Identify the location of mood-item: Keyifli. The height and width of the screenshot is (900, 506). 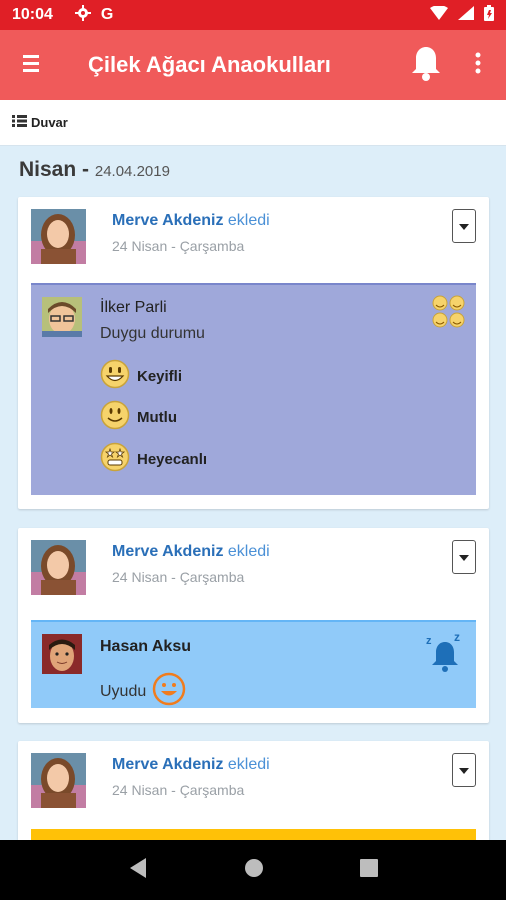
(141, 376).